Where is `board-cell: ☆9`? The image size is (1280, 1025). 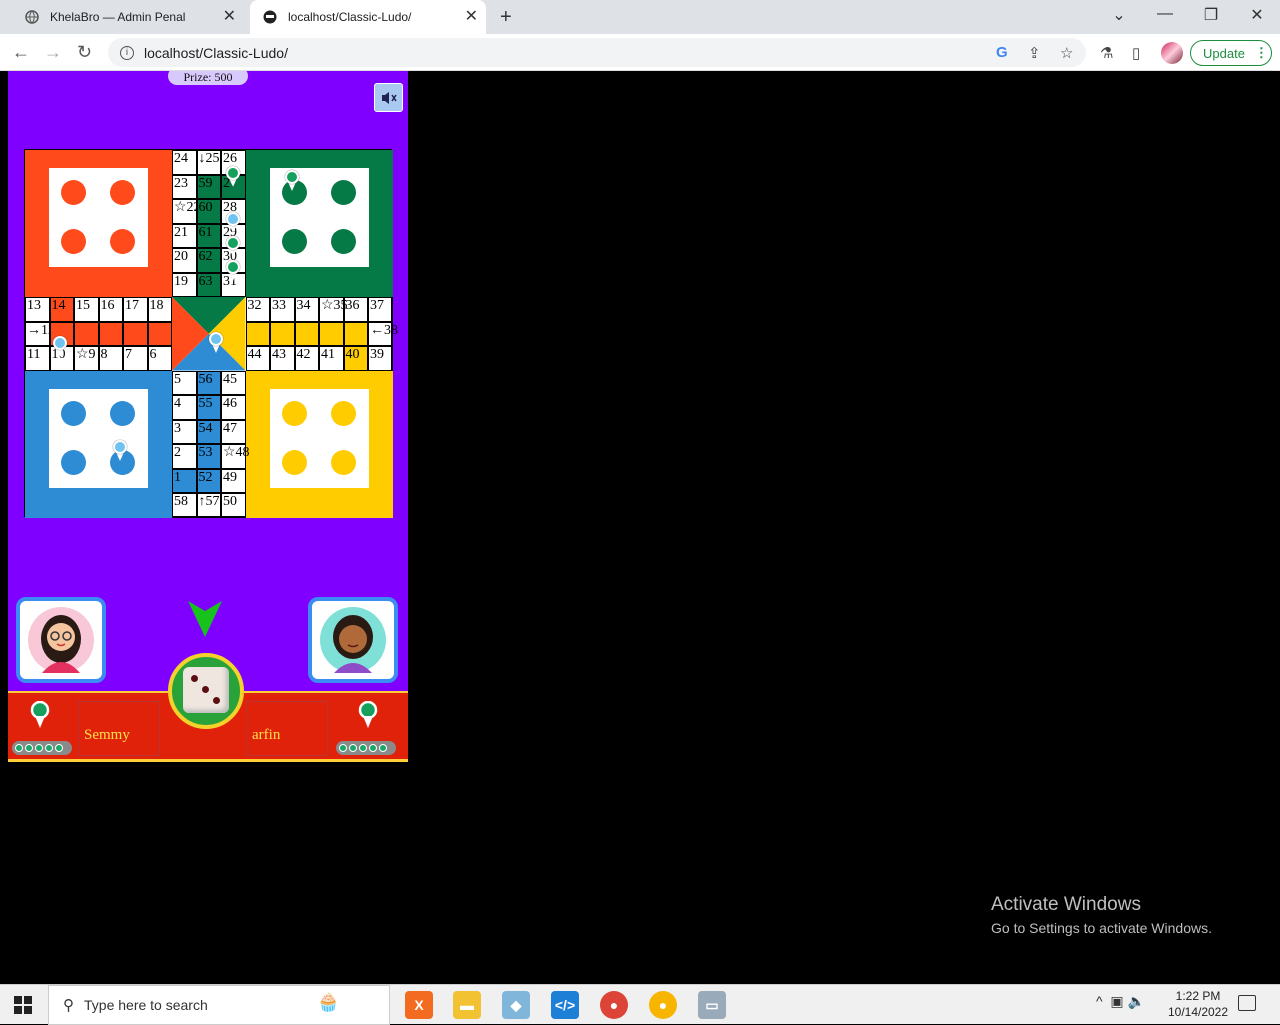
board-cell: ☆9 is located at coordinates (86, 358).